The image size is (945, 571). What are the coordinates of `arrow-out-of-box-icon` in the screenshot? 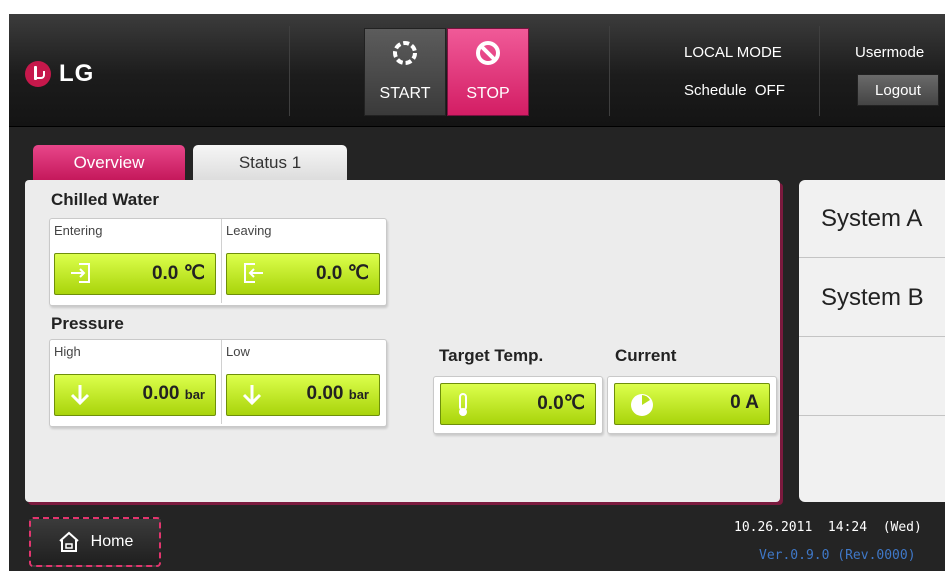 It's located at (253, 273).